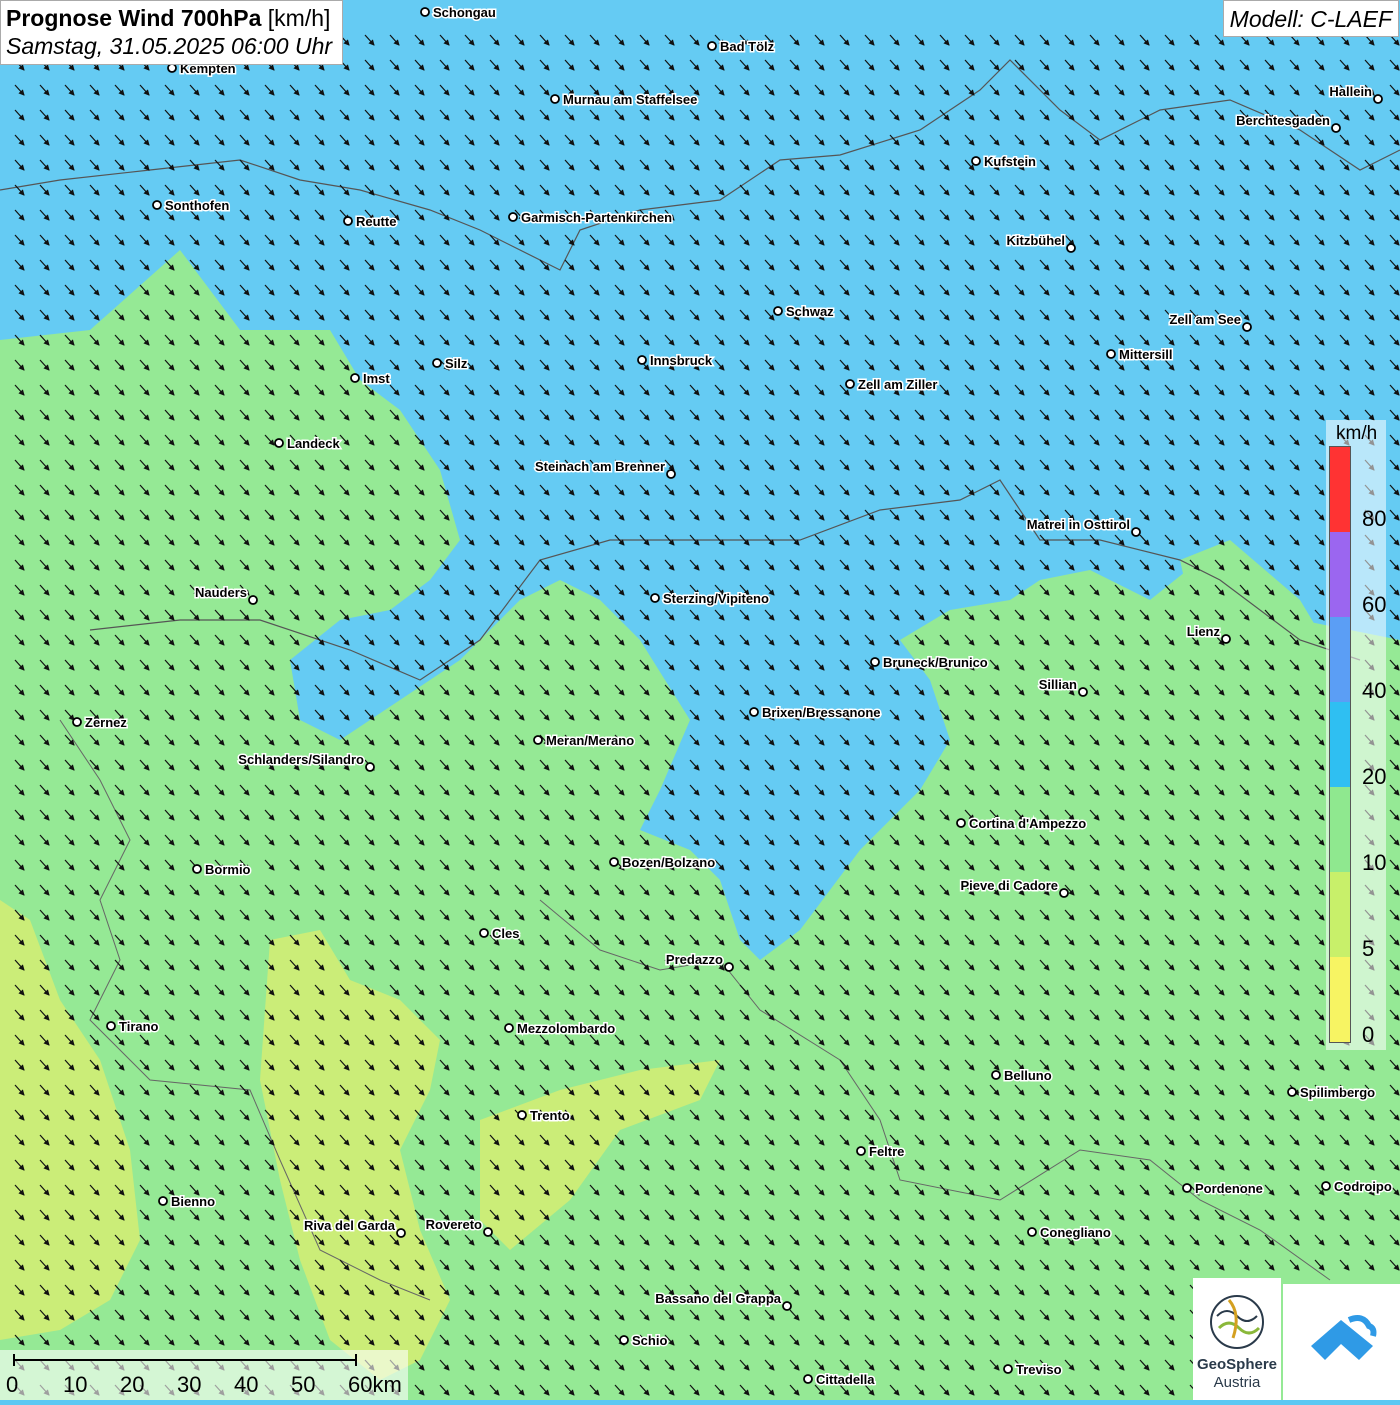  I want to click on legend-tick-label: 40, so click(1374, 690).